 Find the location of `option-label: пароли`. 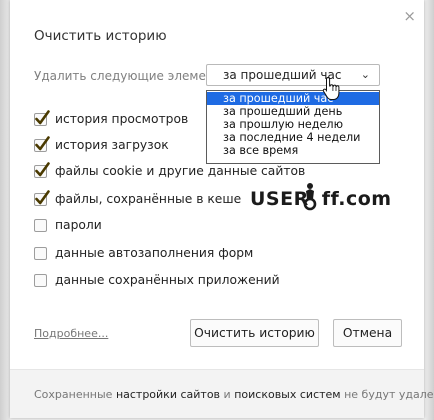

option-label: пароли is located at coordinates (78, 225).